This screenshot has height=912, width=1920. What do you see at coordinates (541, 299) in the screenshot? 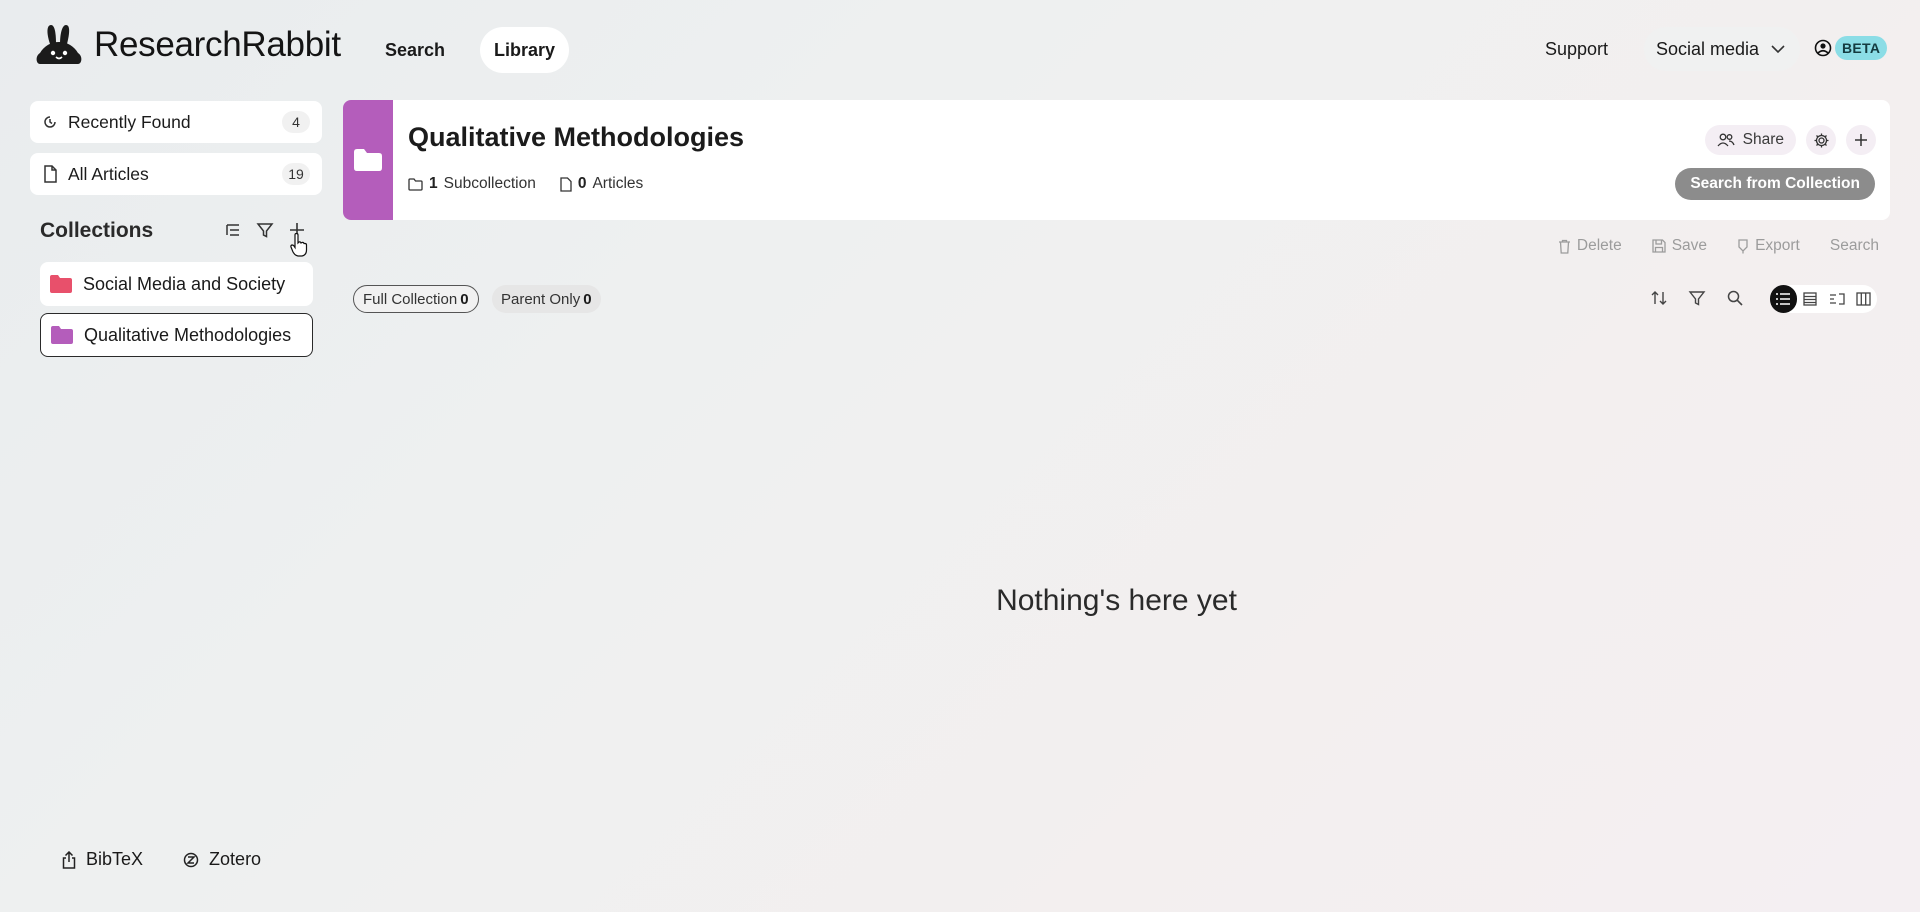
I see `parent-only-label: Parent Only` at bounding box center [541, 299].